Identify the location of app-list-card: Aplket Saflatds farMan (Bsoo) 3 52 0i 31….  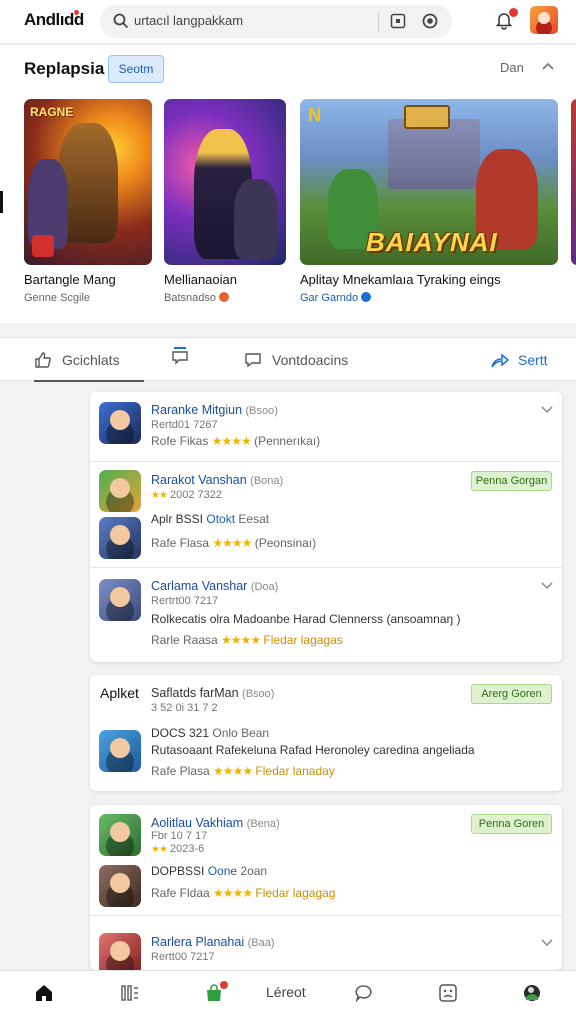
(326, 733).